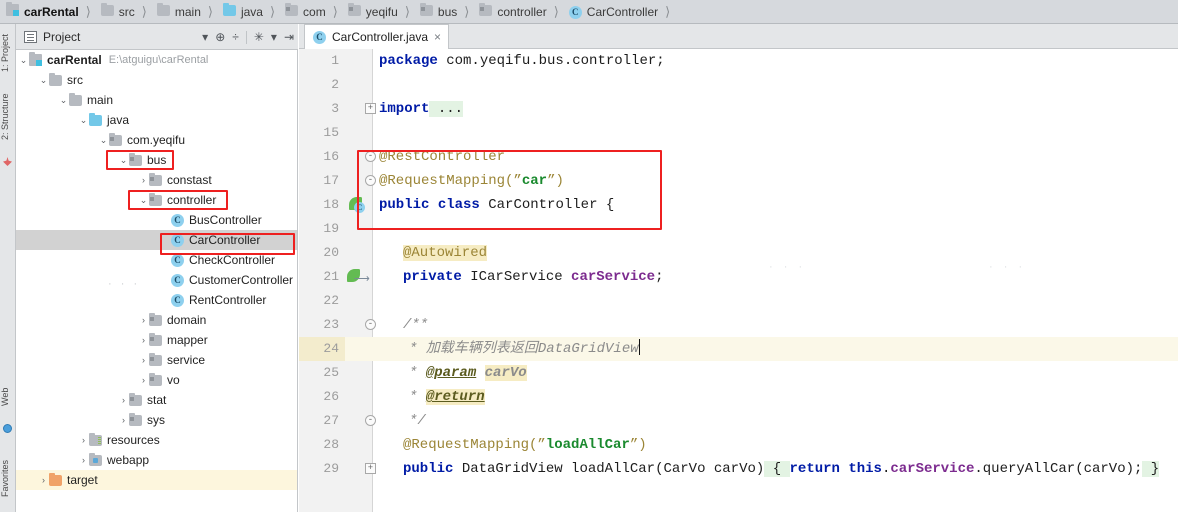  What do you see at coordinates (156, 420) in the screenshot?
I see `tree-node-sys: › sys` at bounding box center [156, 420].